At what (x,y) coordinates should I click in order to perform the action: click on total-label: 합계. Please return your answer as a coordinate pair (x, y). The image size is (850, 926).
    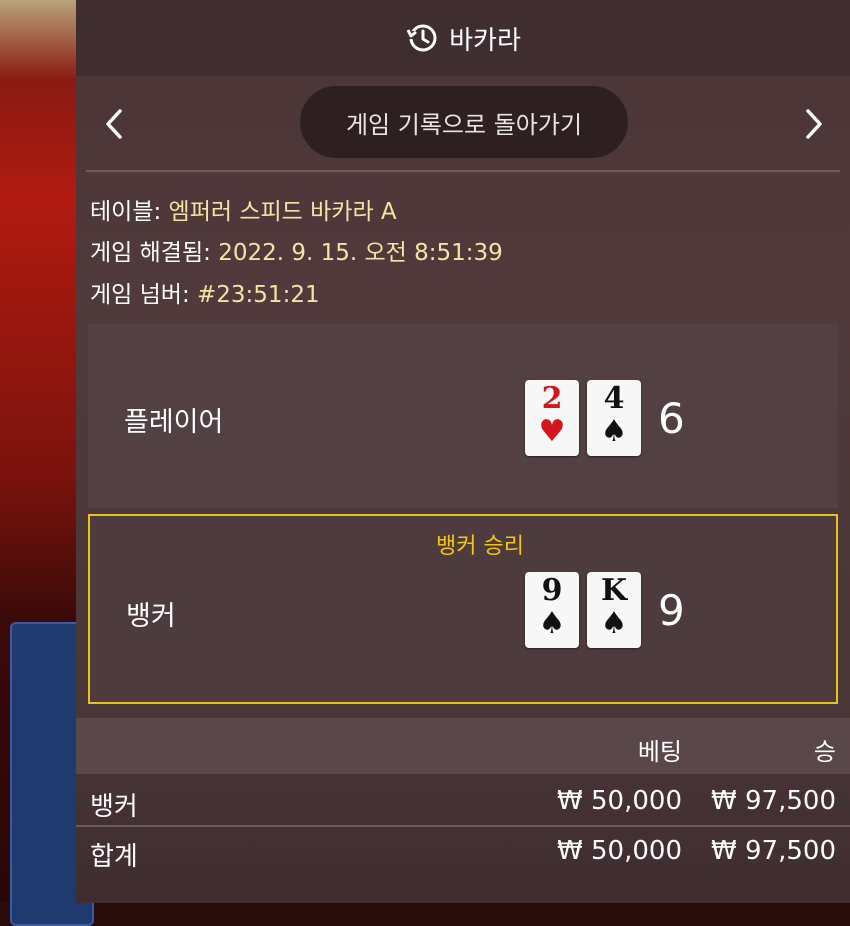
    Looking at the image, I should click on (114, 857).